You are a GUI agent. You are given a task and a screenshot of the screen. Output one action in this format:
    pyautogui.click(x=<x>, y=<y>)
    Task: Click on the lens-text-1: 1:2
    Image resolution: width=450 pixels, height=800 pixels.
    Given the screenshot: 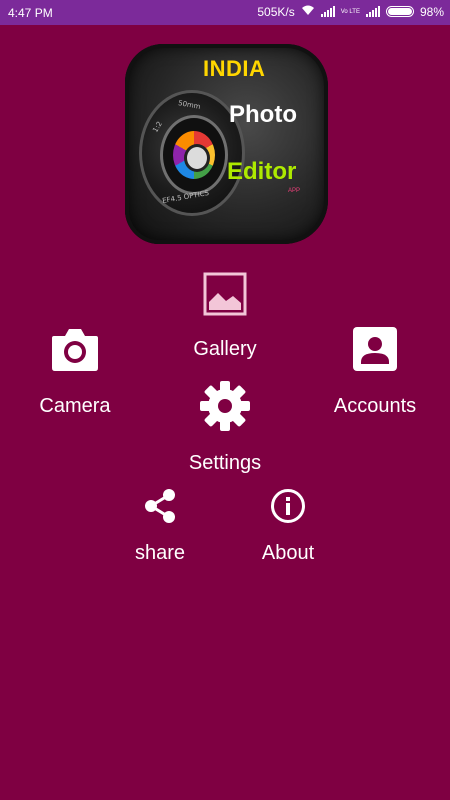 What is the action you would take?
    pyautogui.click(x=157, y=127)
    